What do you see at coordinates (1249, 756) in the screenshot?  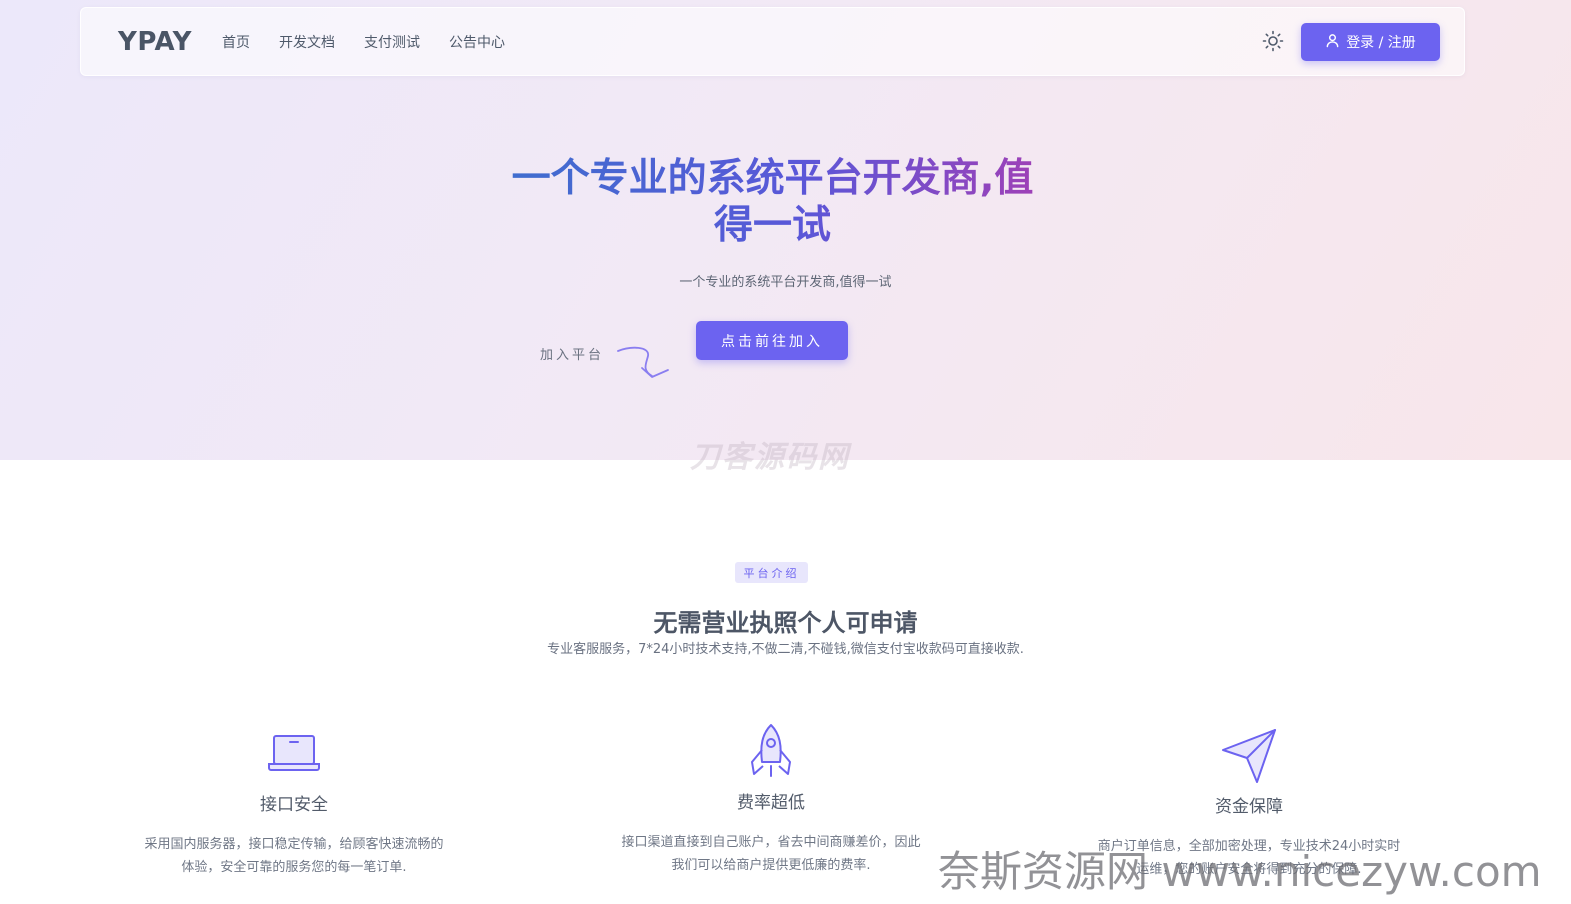 I see `paper-plane-icon` at bounding box center [1249, 756].